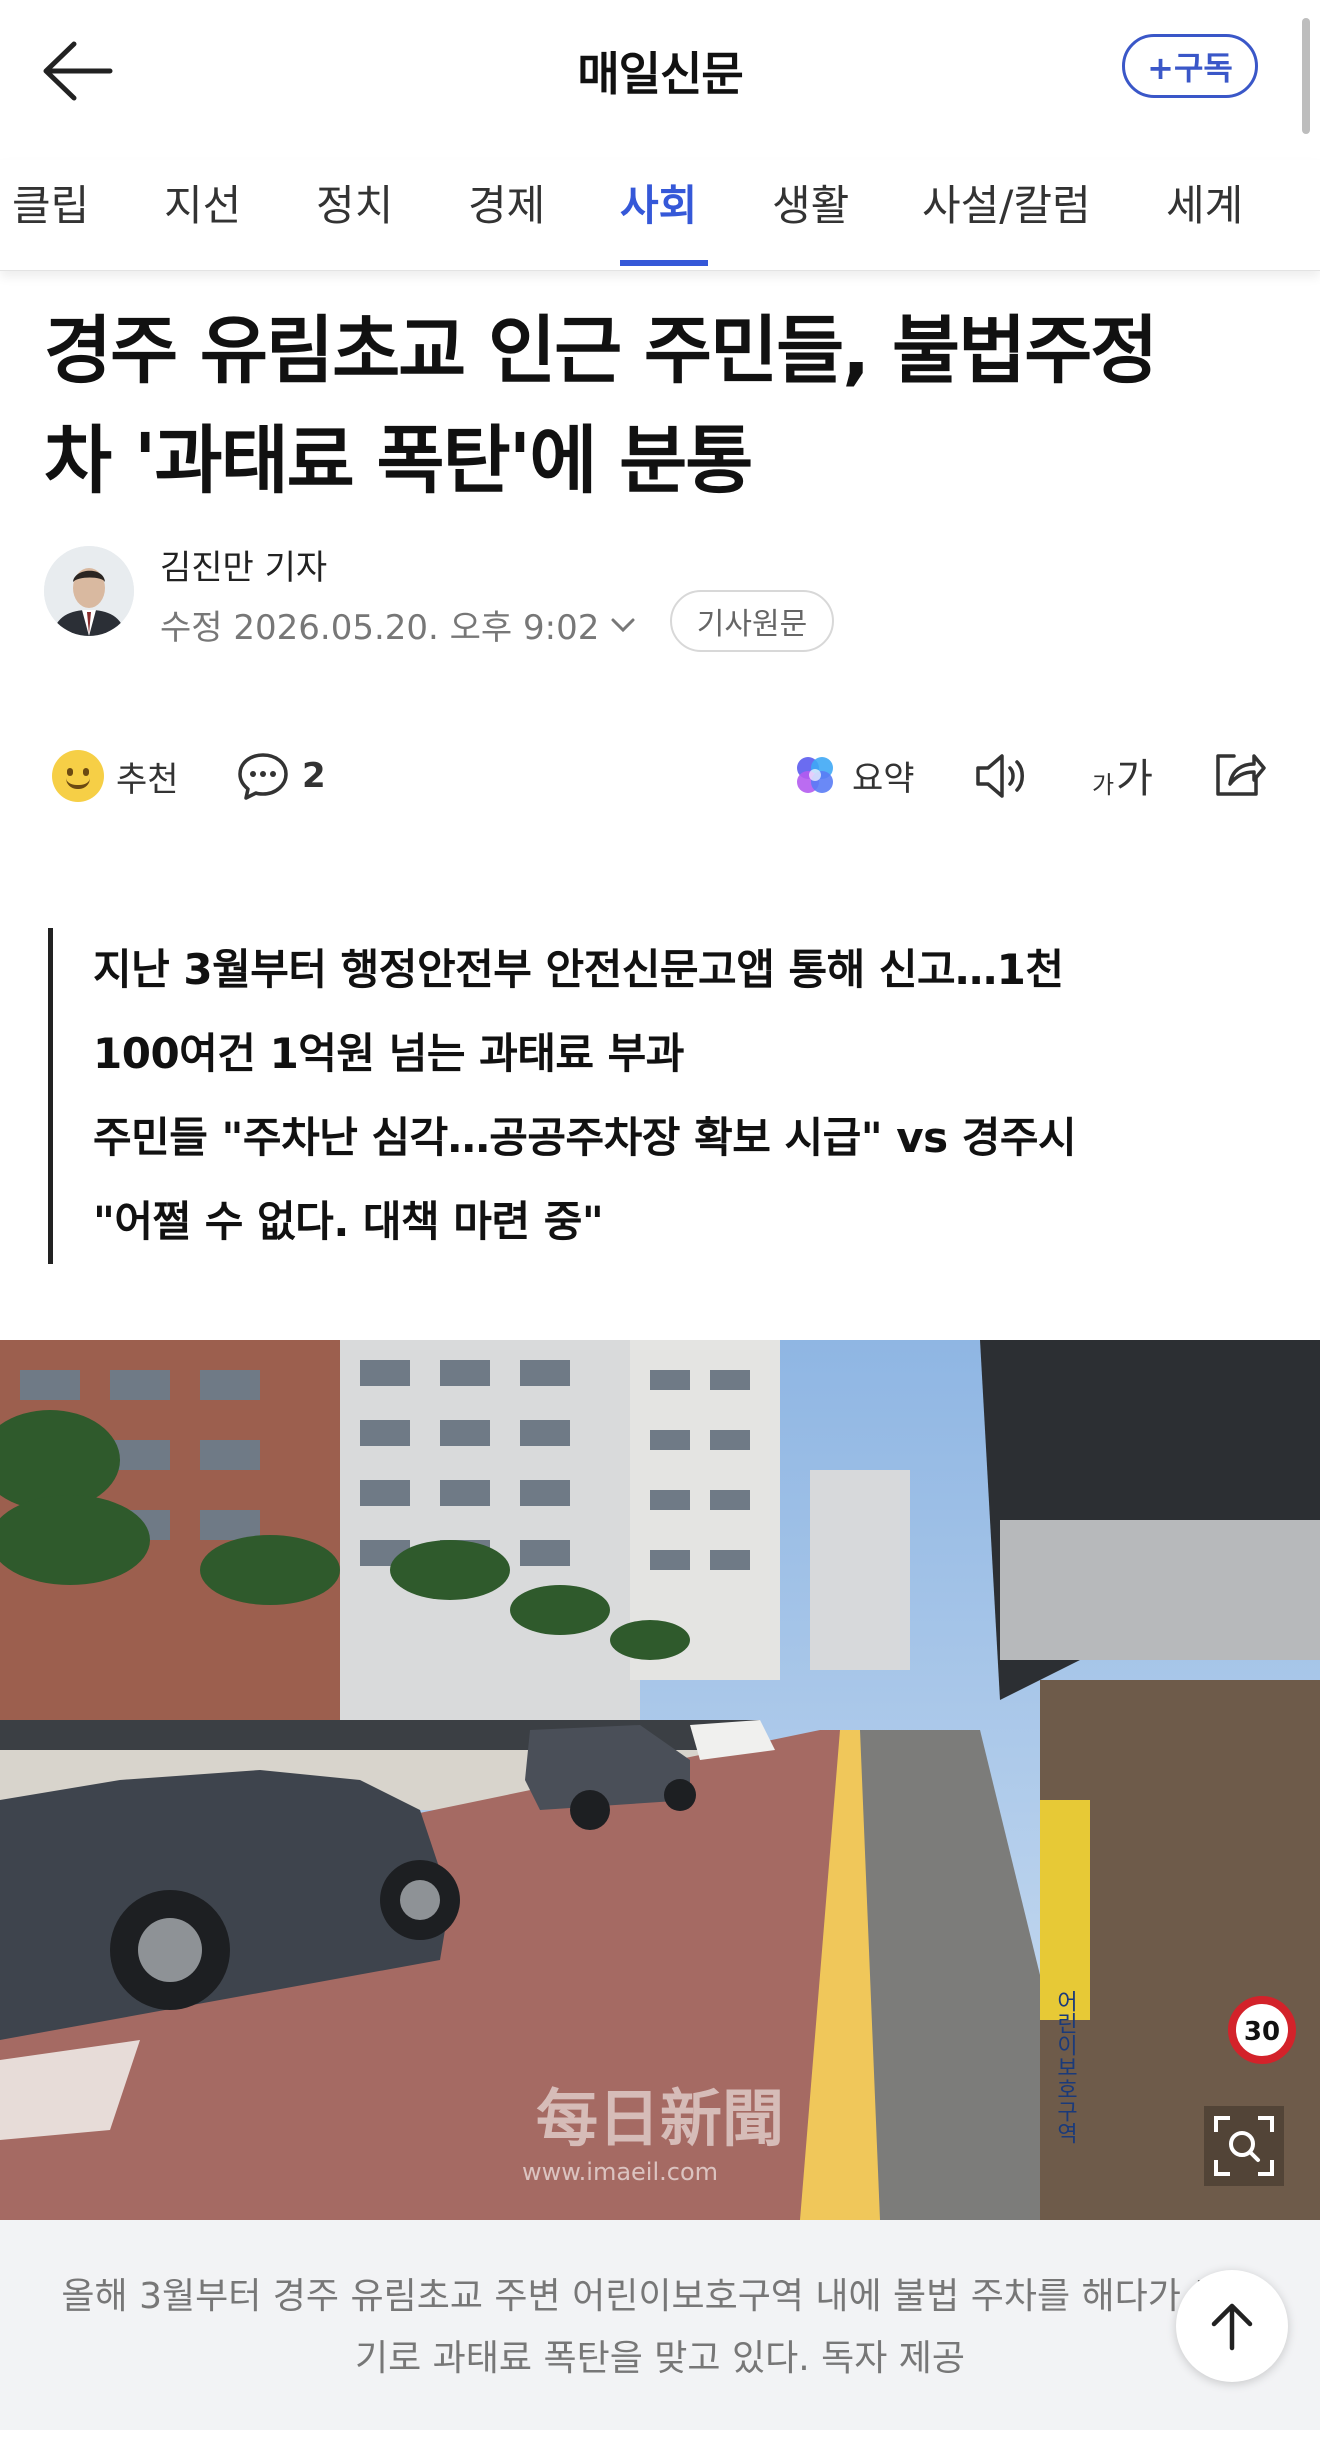  I want to click on reporter-name: 김진만 기자, so click(243, 564).